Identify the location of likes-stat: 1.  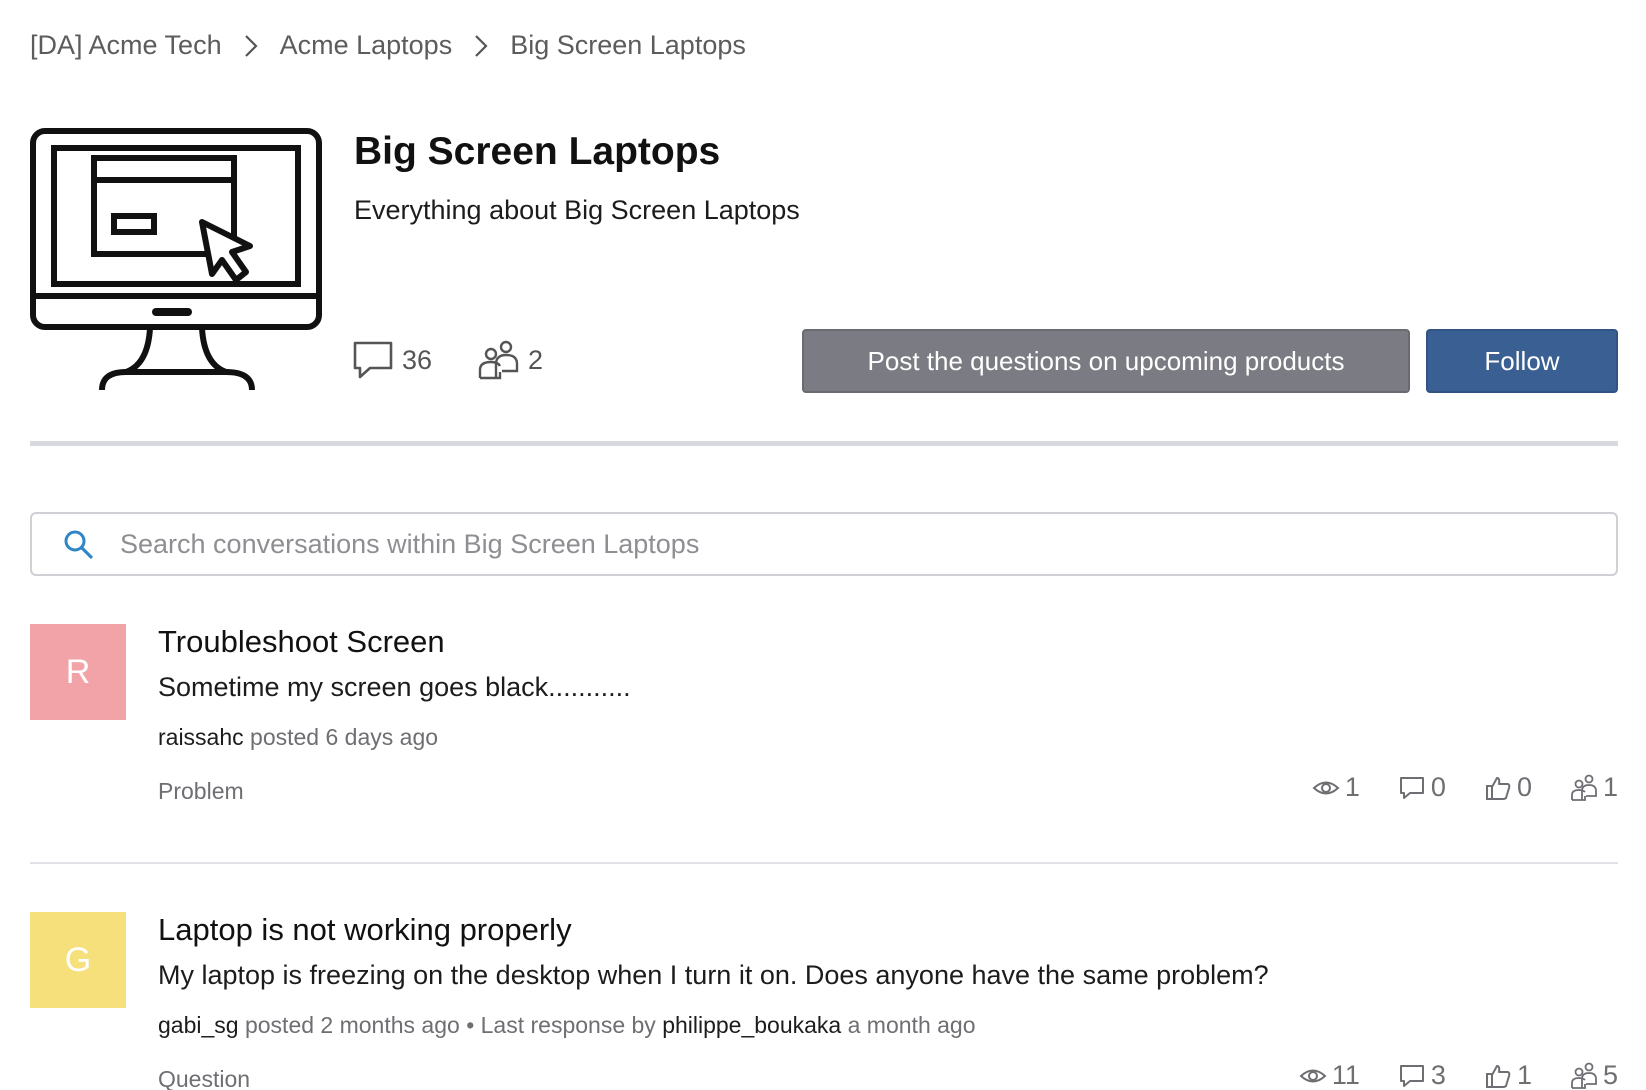
(1508, 1075).